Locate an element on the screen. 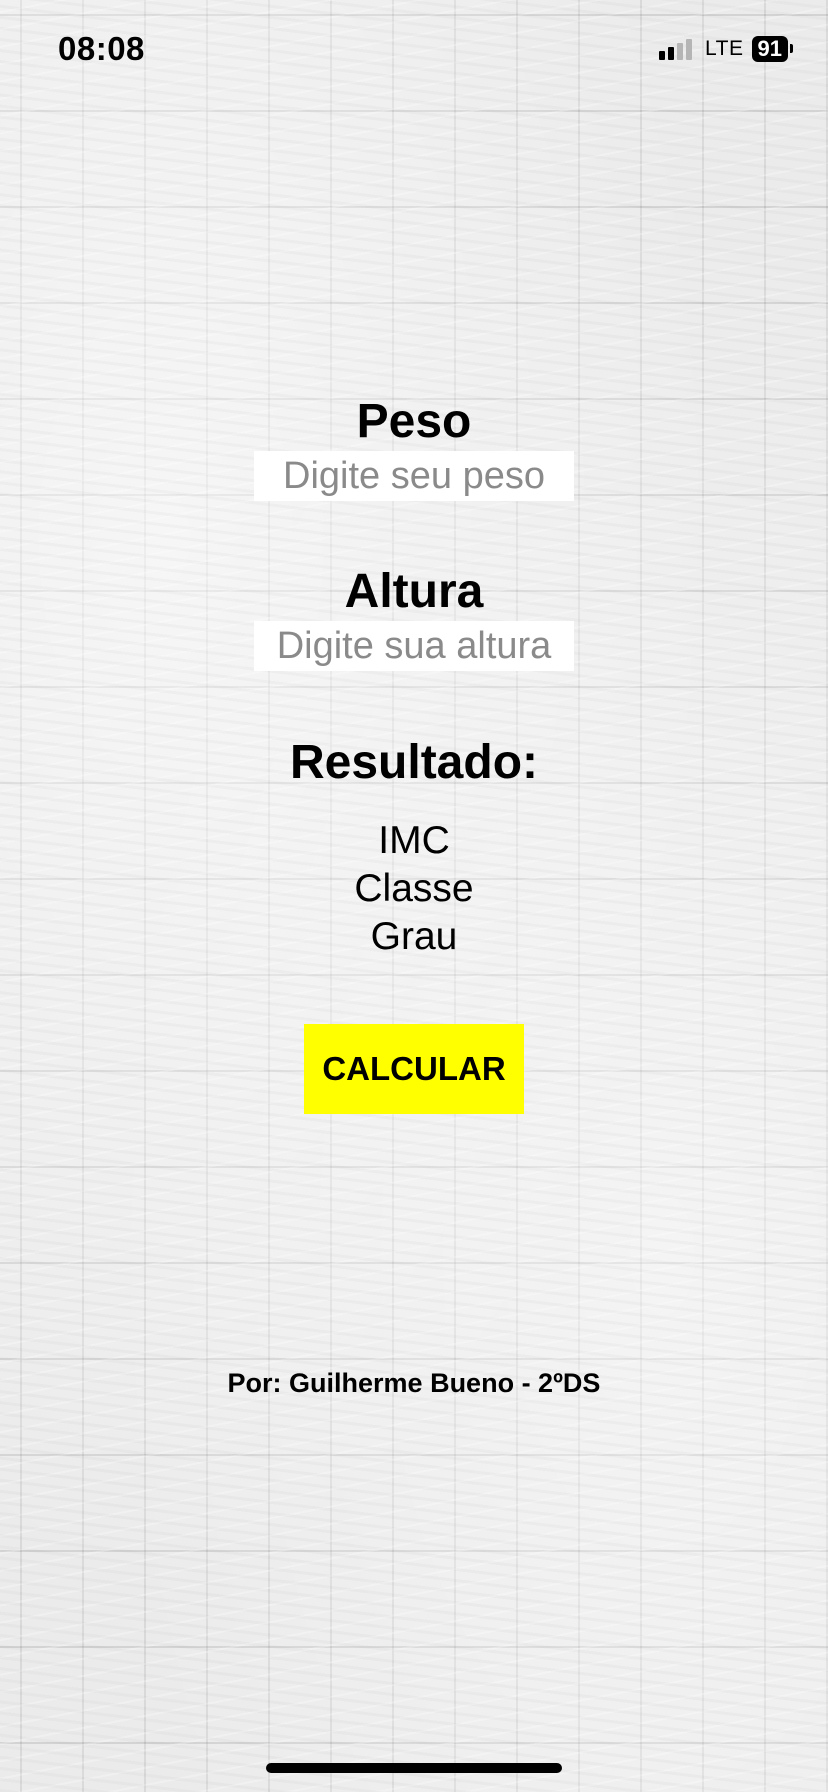 The image size is (828, 1792). network-type: LTE is located at coordinates (724, 48).